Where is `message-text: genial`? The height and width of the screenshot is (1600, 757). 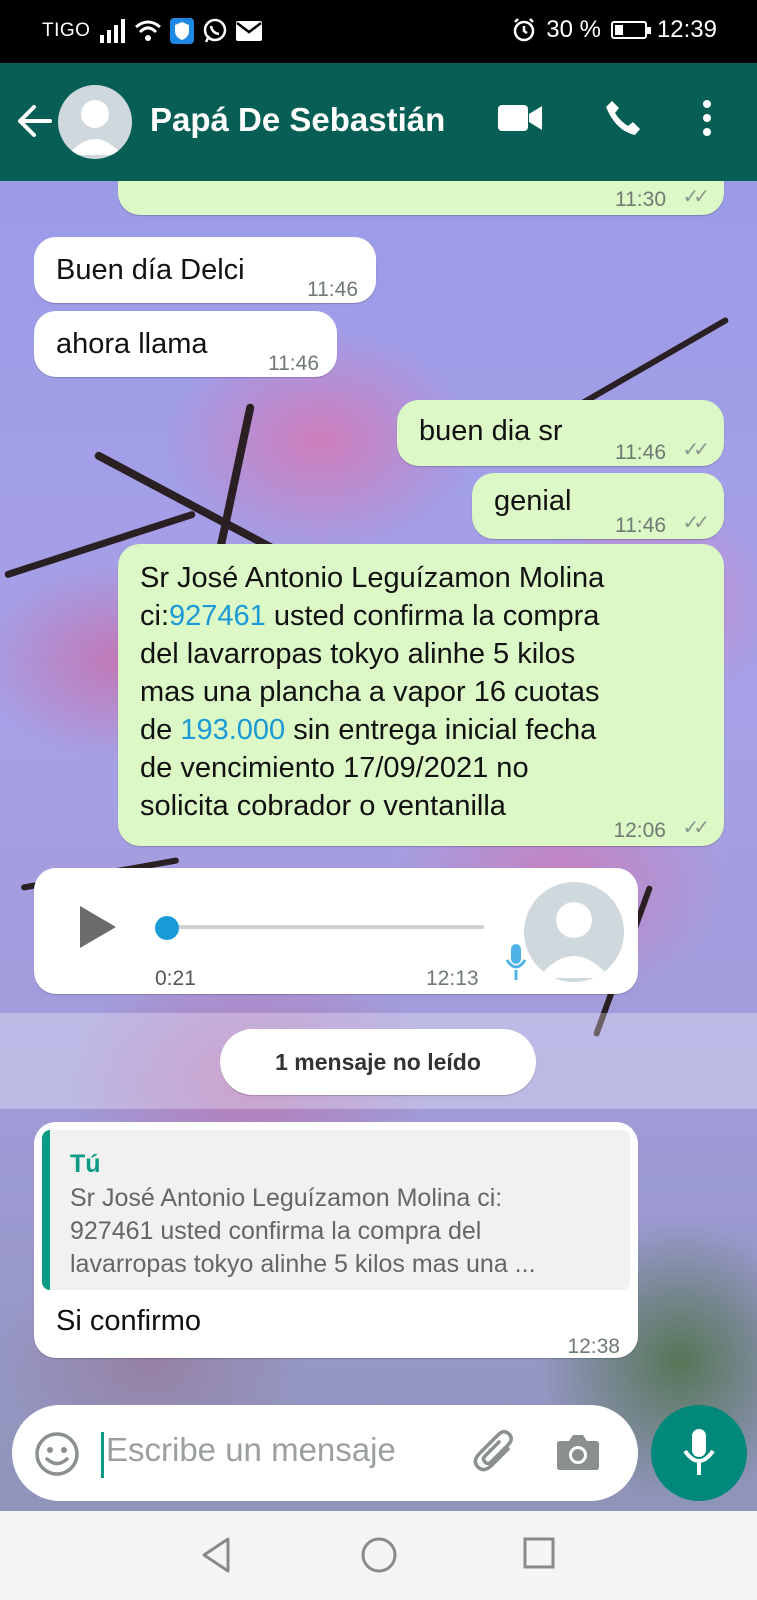
message-text: genial is located at coordinates (533, 501).